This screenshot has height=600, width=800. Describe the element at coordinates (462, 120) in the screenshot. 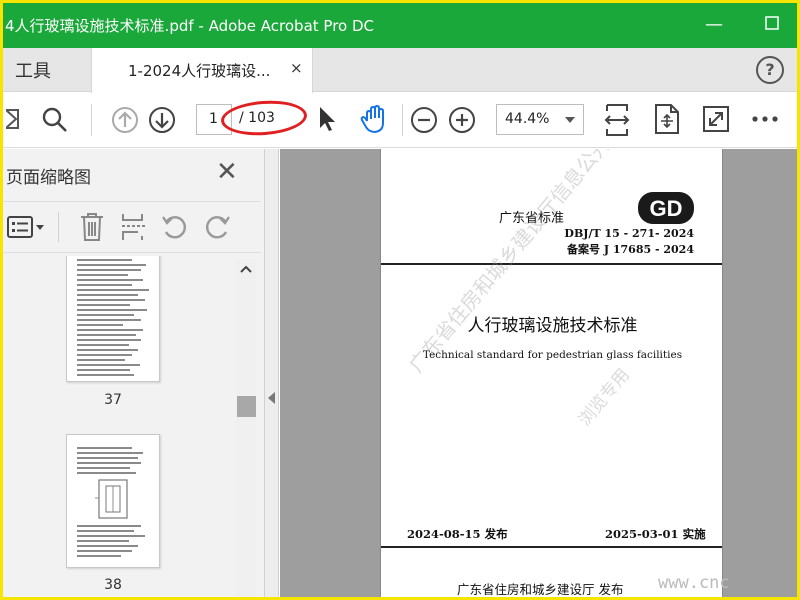

I see `zoom-in-icon` at that location.